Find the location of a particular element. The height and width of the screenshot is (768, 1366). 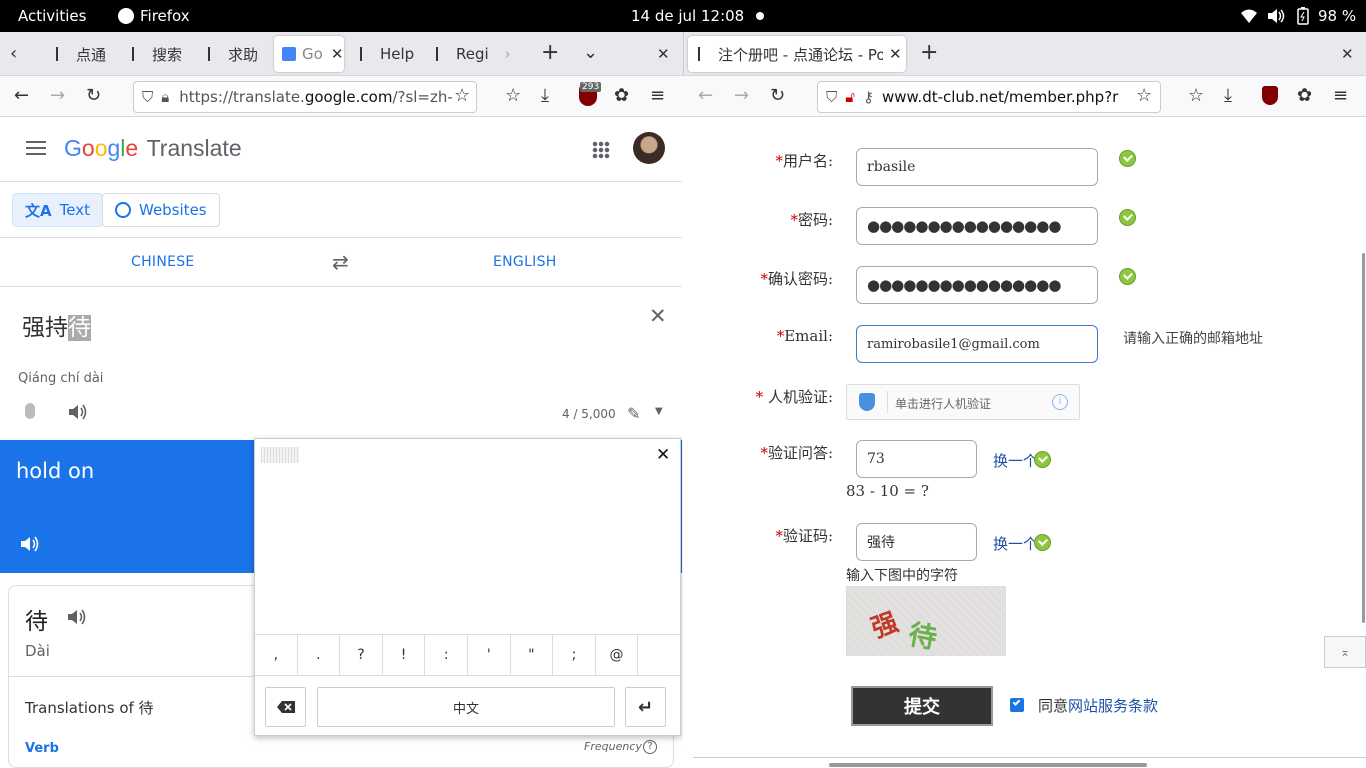

email-input: ramirobasile1@gmail.com is located at coordinates (977, 344).